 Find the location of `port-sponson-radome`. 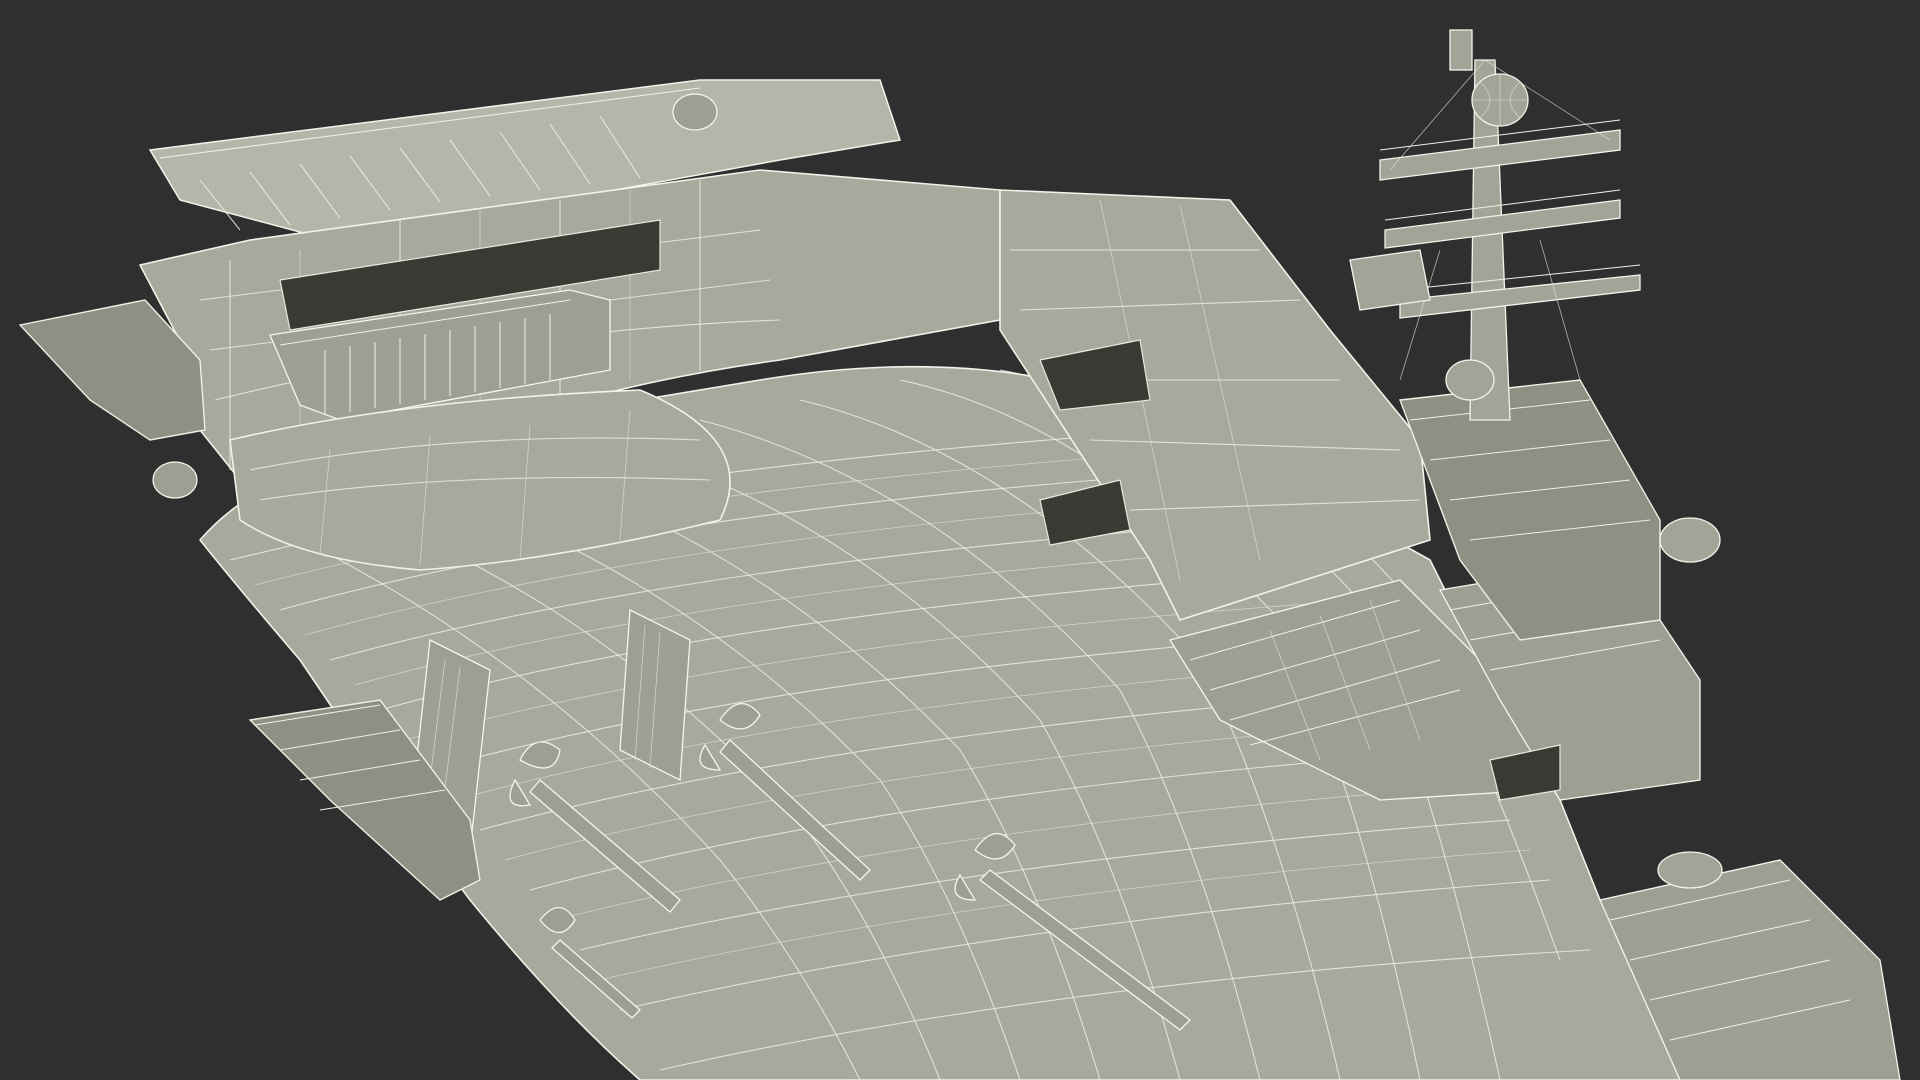

port-sponson-radome is located at coordinates (175, 480).